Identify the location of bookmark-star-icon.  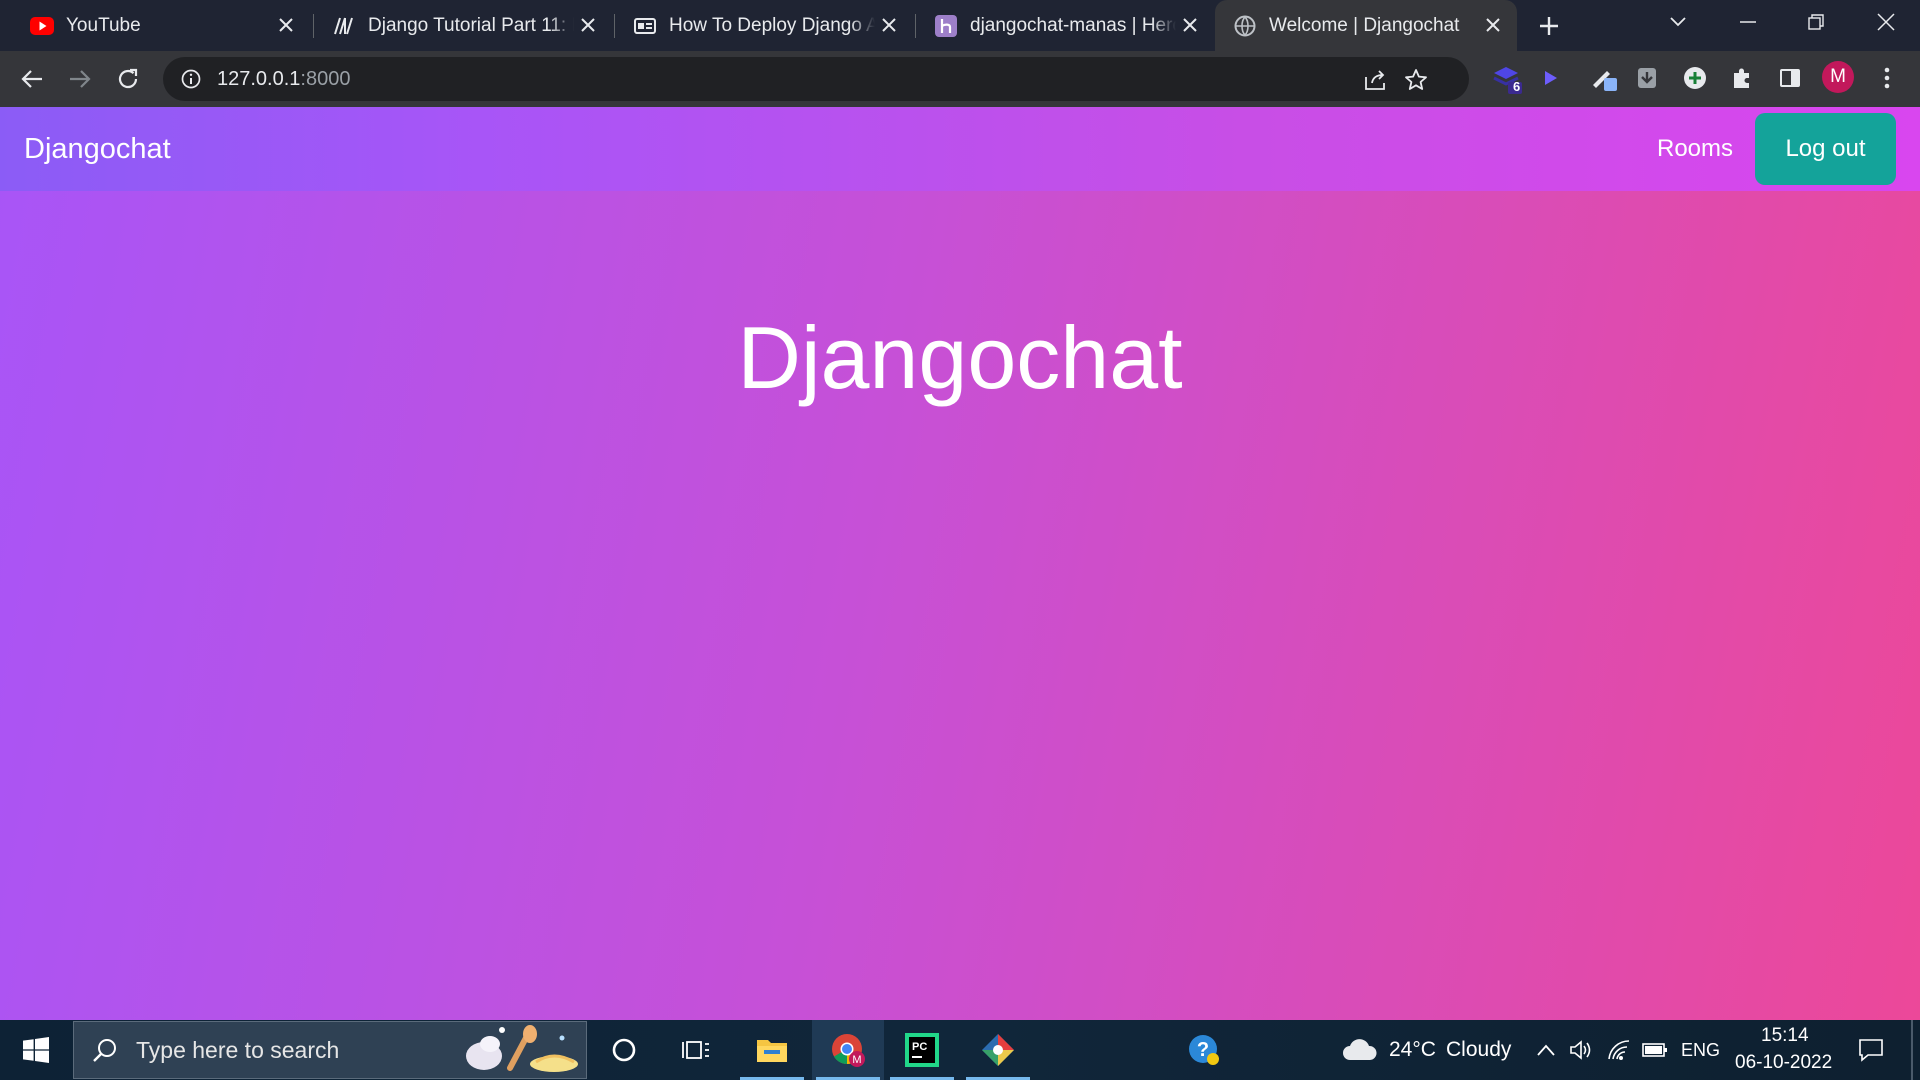
(1416, 80).